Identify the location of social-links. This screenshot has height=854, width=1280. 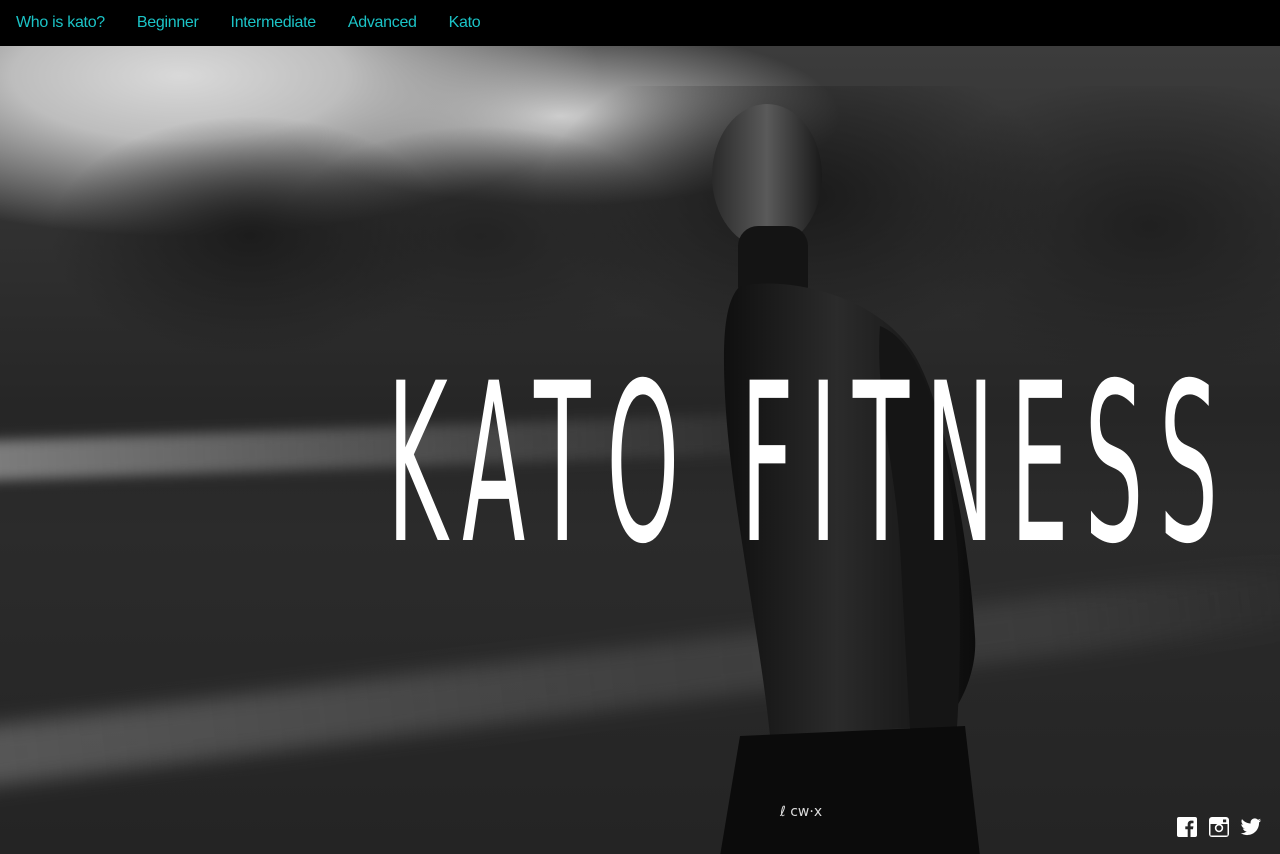
(1219, 827).